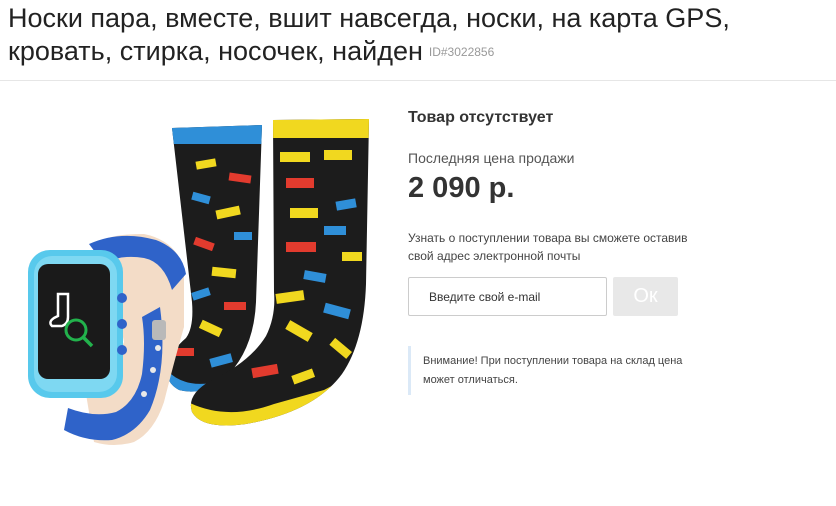 This screenshot has height=506, width=836. What do you see at coordinates (645, 296) in the screenshot?
I see `ok-button: Ок` at bounding box center [645, 296].